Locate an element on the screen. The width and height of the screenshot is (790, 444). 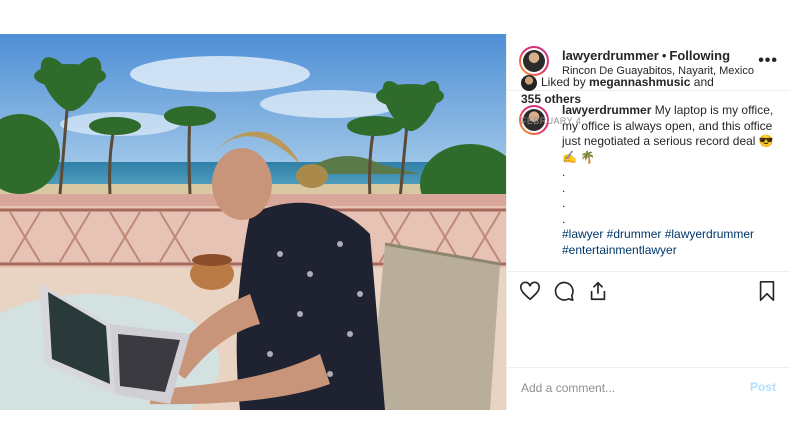
post-comment-button: Post is located at coordinates (763, 387).